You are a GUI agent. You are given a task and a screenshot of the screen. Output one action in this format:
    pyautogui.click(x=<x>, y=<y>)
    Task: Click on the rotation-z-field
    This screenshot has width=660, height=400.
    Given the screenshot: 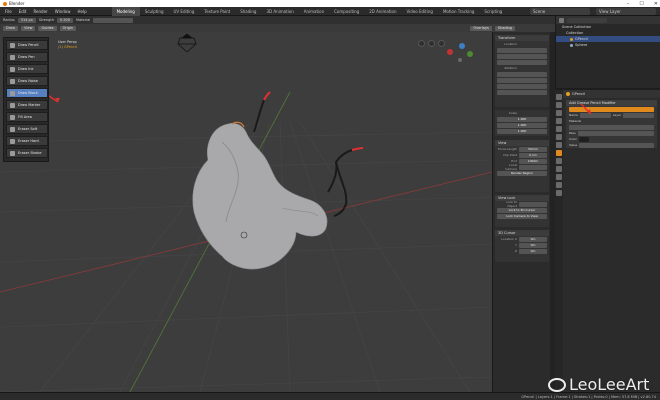 What is the action you would take?
    pyautogui.click(x=522, y=86)
    